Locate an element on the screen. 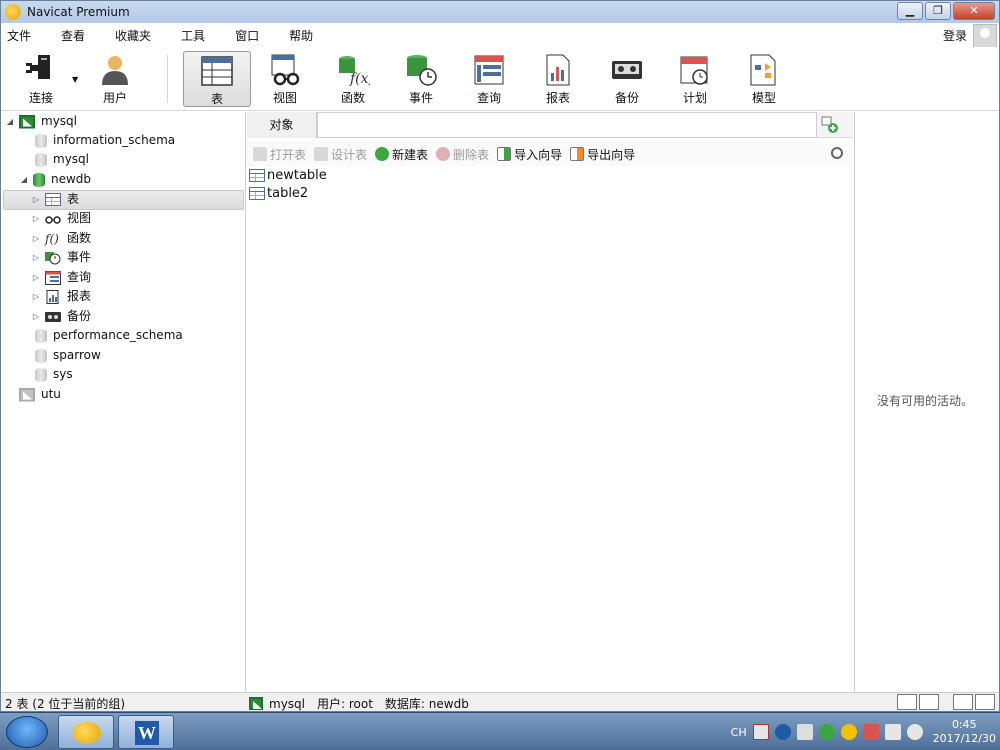 The width and height of the screenshot is (1000, 750). toolbar-schedule-button: 计划 is located at coordinates (695, 79).